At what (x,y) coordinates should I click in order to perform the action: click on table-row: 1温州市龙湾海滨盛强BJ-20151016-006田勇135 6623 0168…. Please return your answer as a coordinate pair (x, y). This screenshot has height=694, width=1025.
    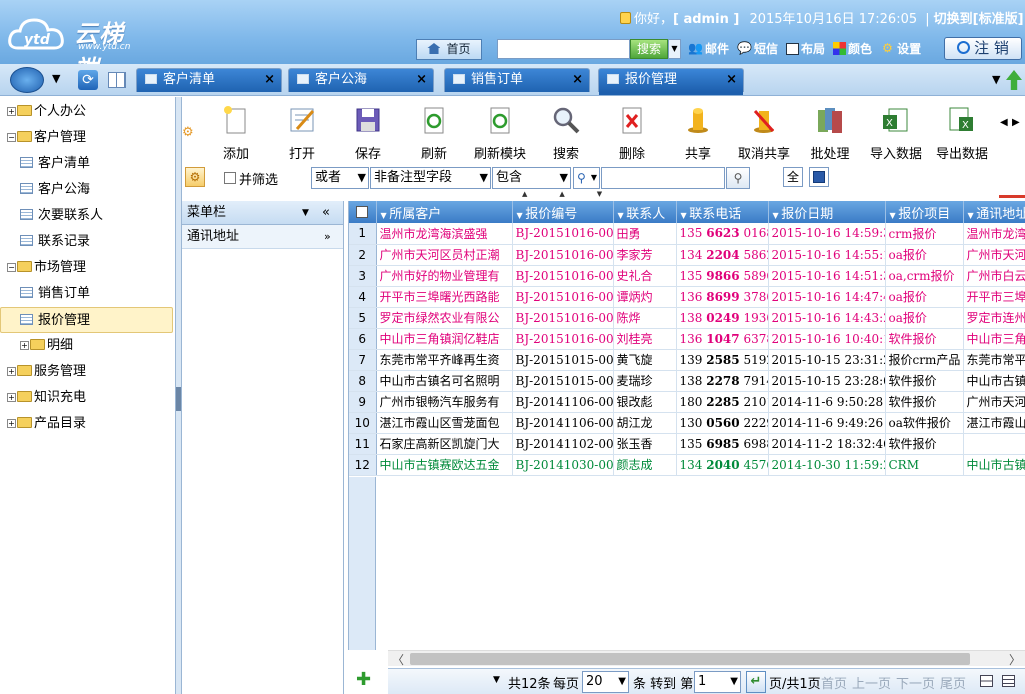
    Looking at the image, I should click on (687, 234).